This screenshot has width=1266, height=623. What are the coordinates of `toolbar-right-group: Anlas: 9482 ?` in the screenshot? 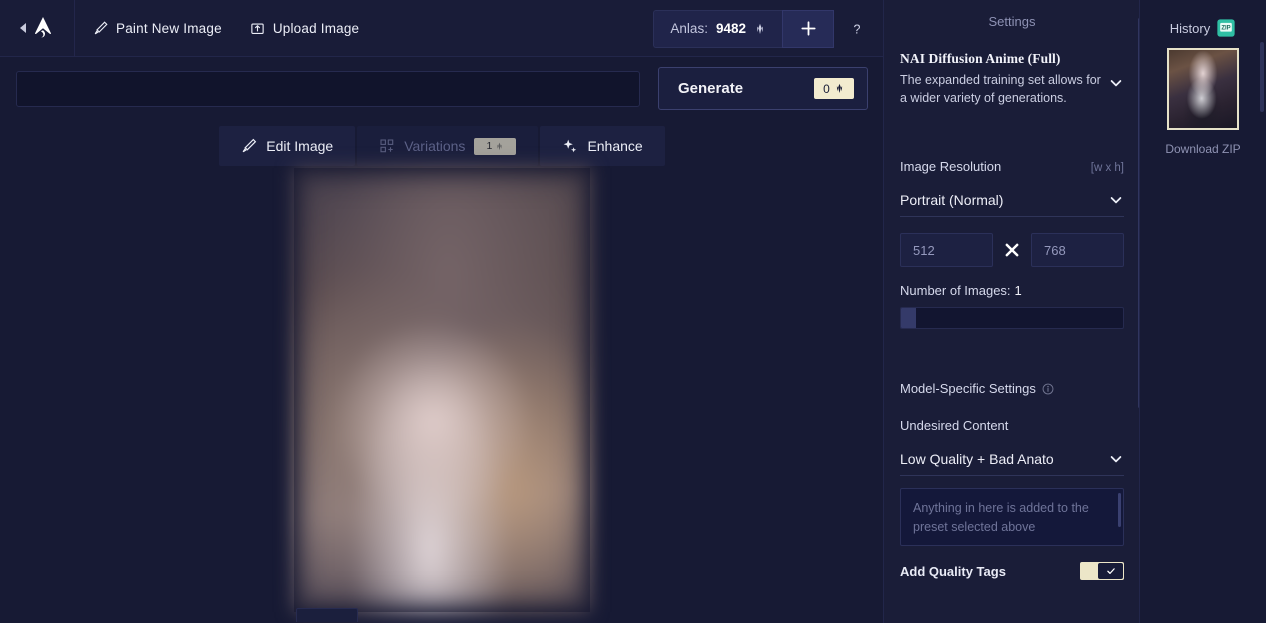 It's located at (764, 28).